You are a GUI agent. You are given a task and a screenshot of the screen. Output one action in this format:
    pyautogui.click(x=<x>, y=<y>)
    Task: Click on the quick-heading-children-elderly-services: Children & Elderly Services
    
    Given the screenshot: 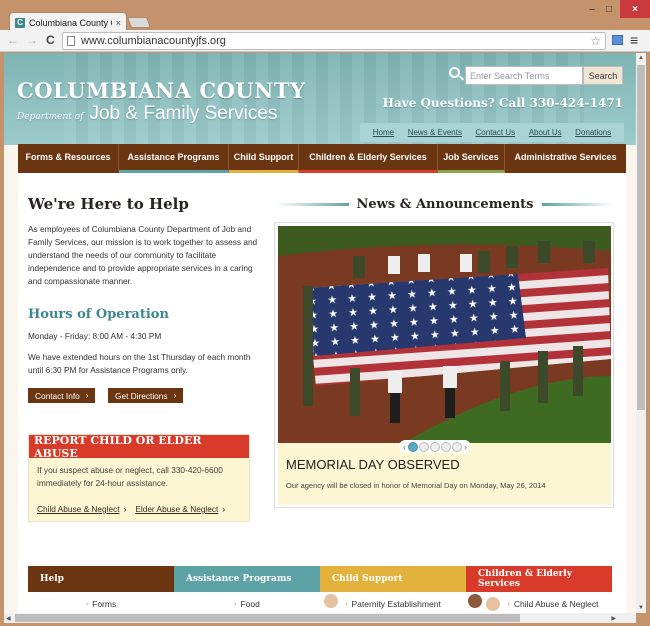 What is the action you would take?
    pyautogui.click(x=539, y=579)
    